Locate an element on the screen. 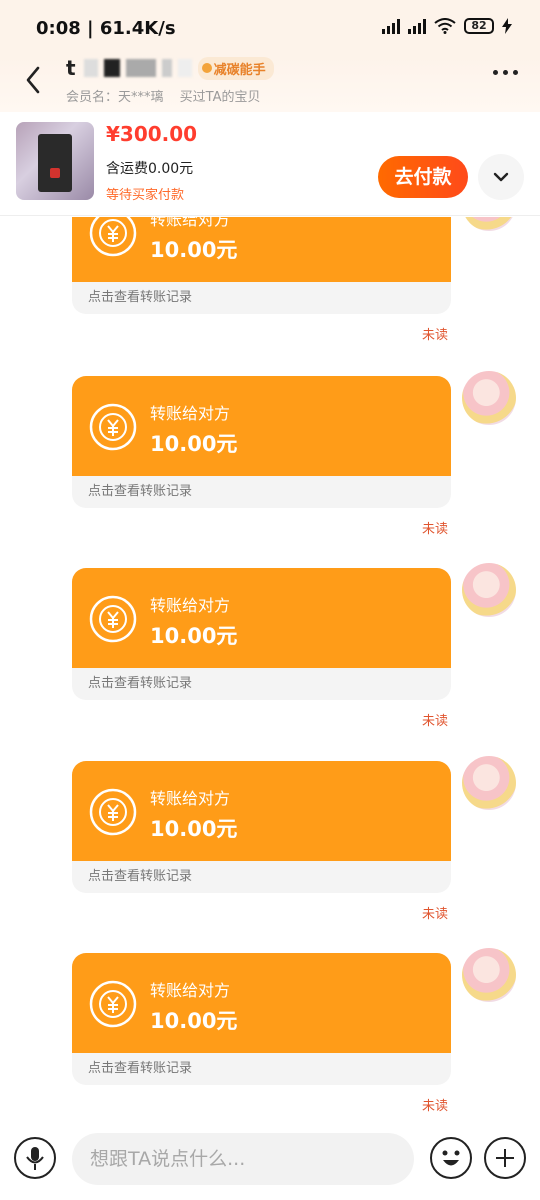  badge-label: 减碳能手 is located at coordinates (239, 70).